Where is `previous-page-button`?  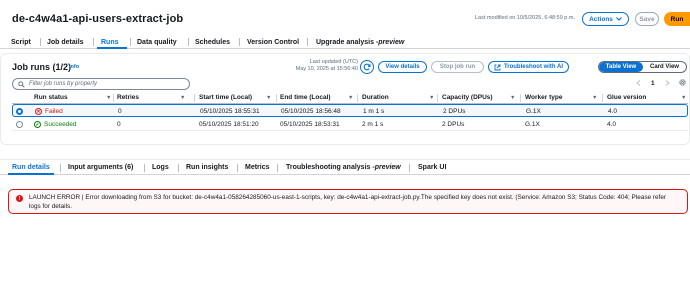
previous-page-button is located at coordinates (638, 84).